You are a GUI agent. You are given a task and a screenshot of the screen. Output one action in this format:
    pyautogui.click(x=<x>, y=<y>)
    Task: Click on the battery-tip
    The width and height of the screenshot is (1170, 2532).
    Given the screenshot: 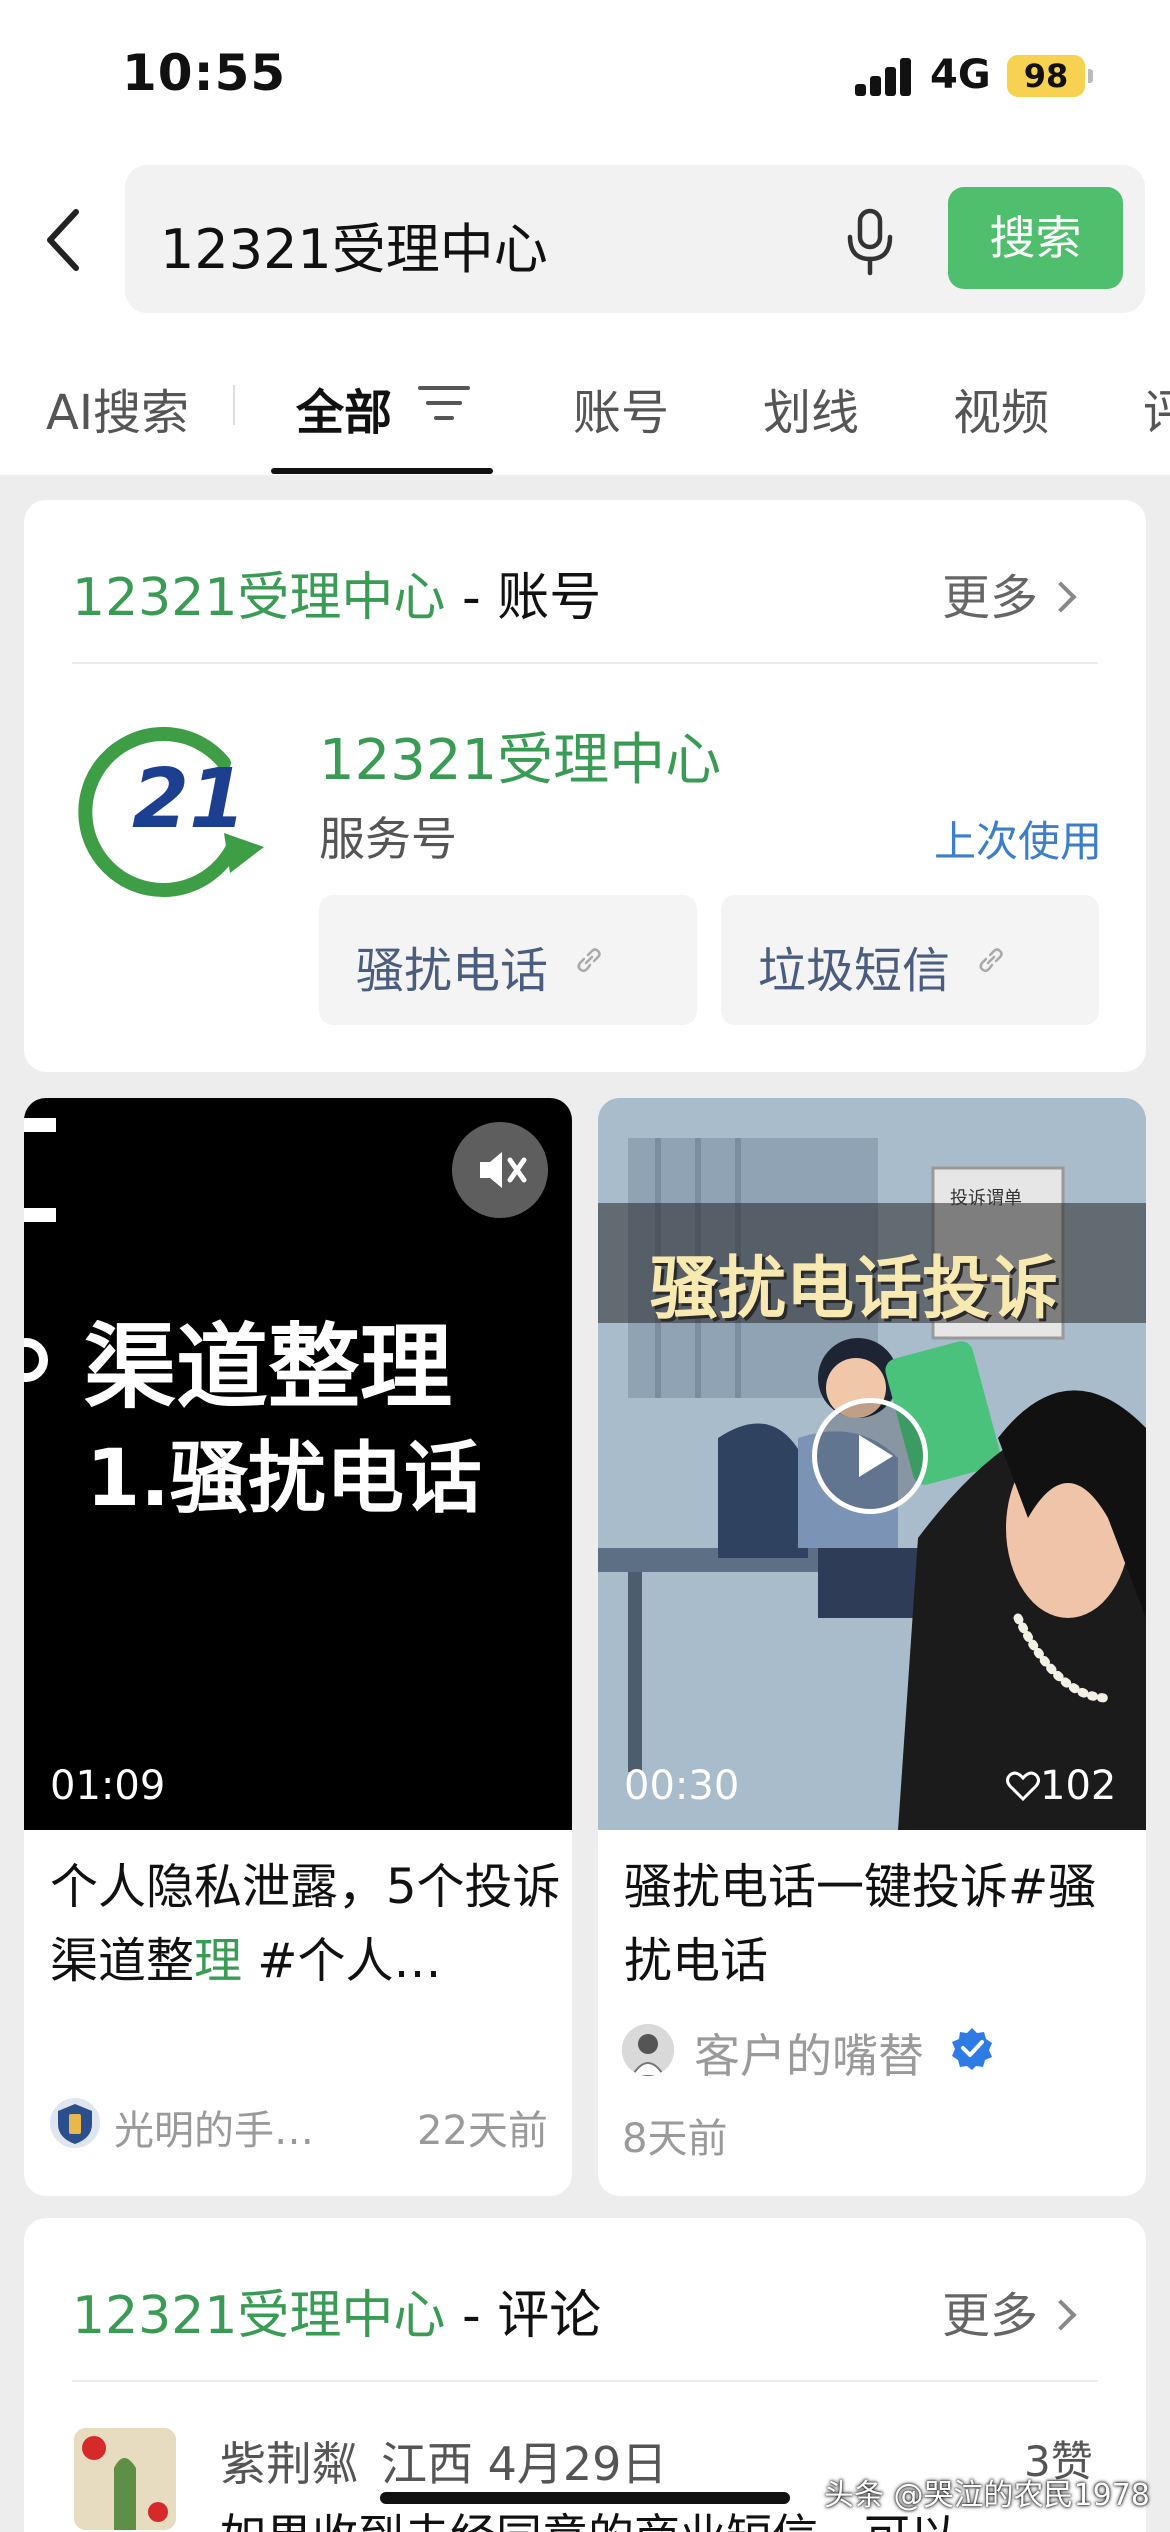 What is the action you would take?
    pyautogui.click(x=1090, y=76)
    